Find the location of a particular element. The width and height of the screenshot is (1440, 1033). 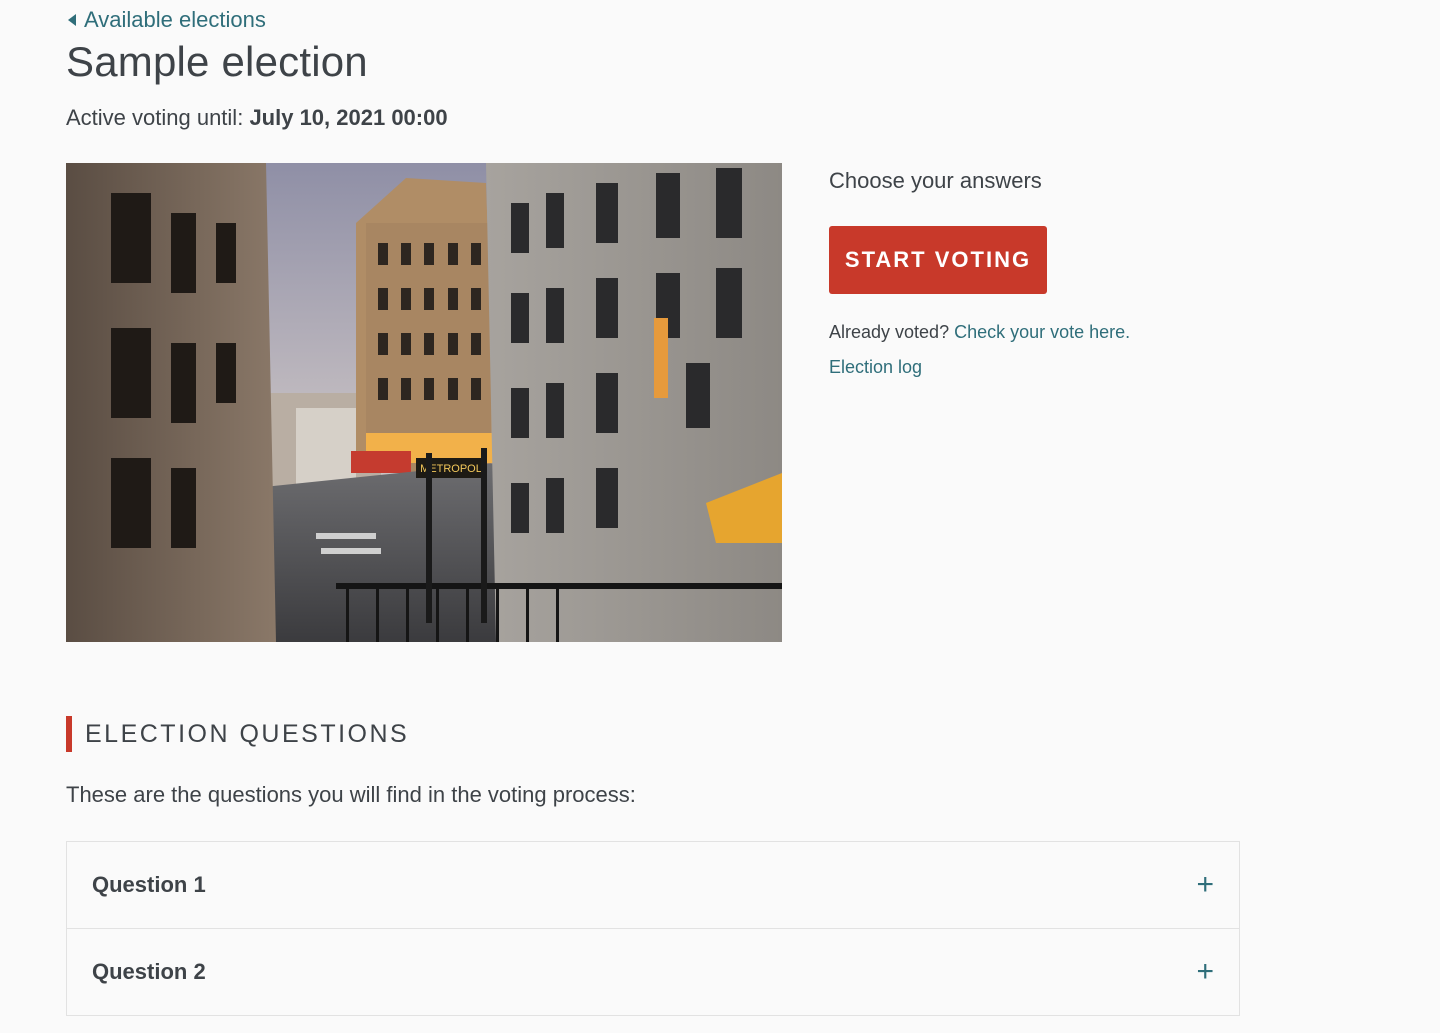

already-voted-text: Already voted? is located at coordinates (889, 332).